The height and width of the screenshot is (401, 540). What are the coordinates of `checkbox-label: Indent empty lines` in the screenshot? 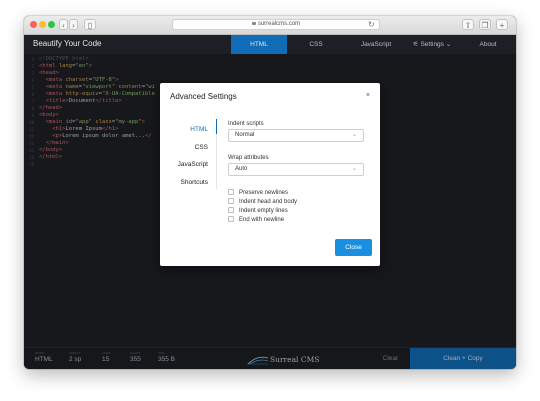 It's located at (263, 211).